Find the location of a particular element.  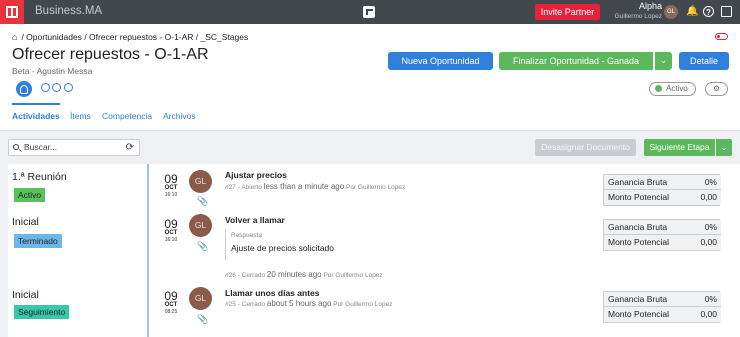

divider is located at coordinates (370, 130).